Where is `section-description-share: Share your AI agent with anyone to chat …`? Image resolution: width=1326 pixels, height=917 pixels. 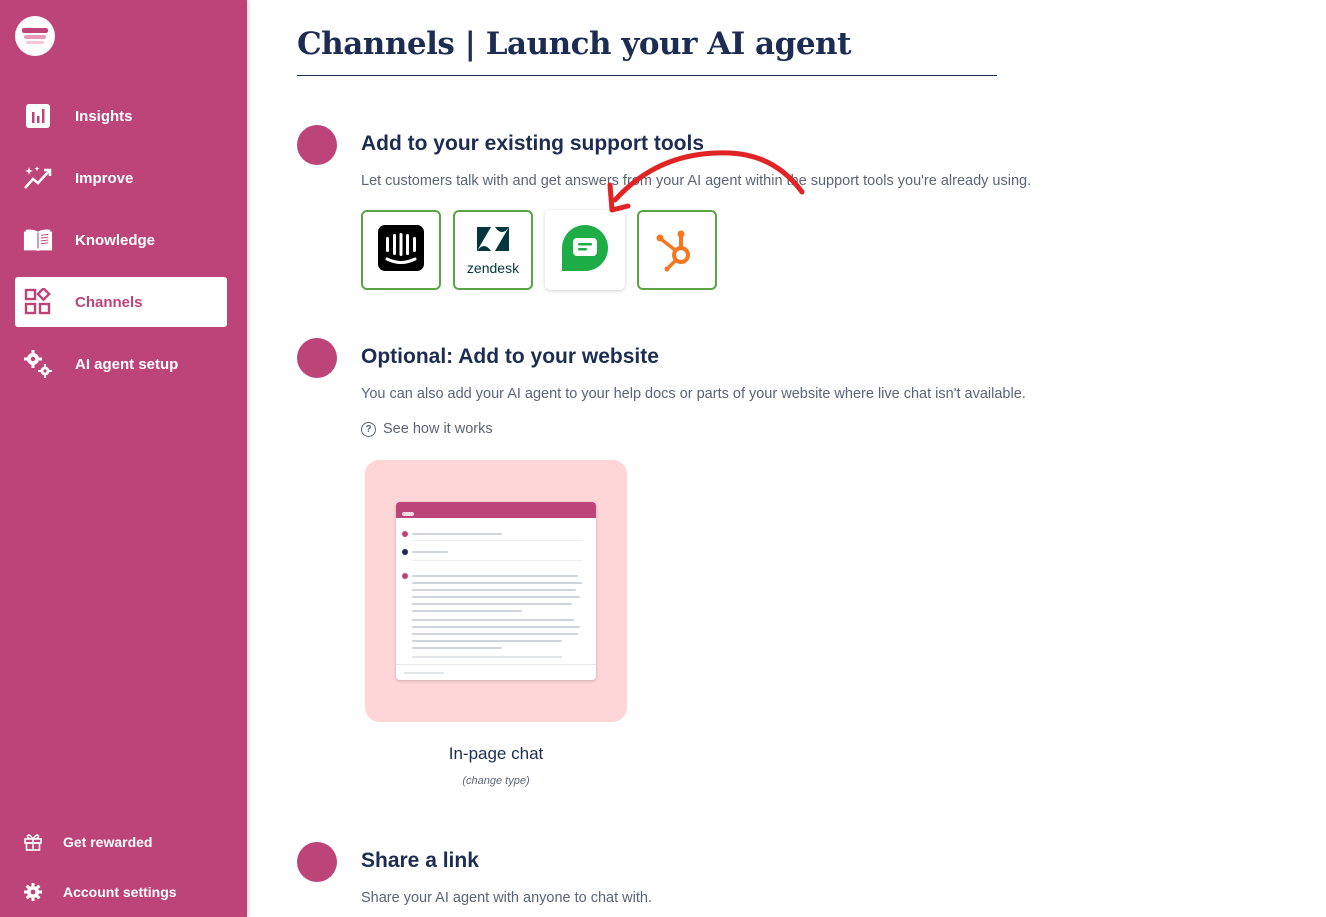 section-description-share: Share your AI agent with anyone to chat … is located at coordinates (506, 898).